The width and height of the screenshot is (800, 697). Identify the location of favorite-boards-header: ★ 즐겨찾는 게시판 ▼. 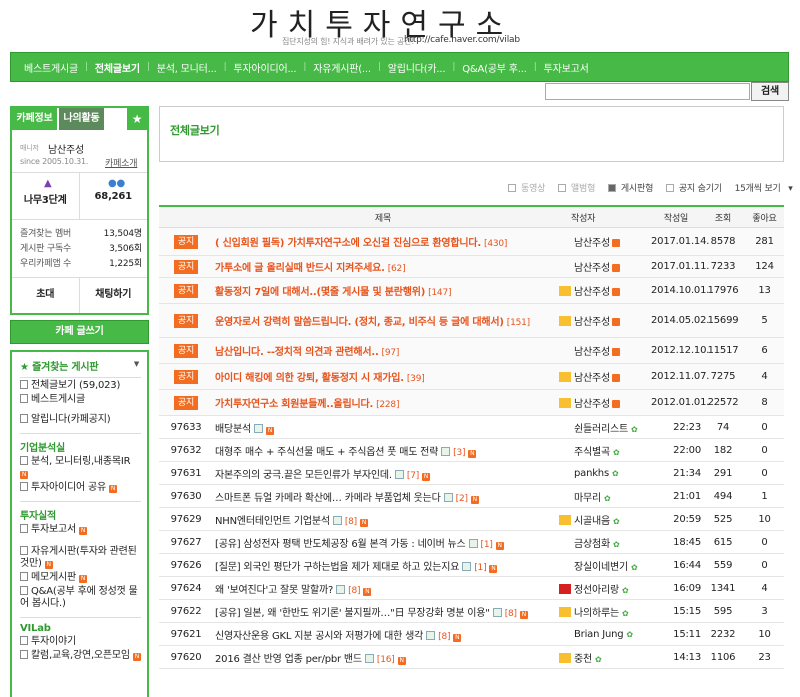
(80, 368).